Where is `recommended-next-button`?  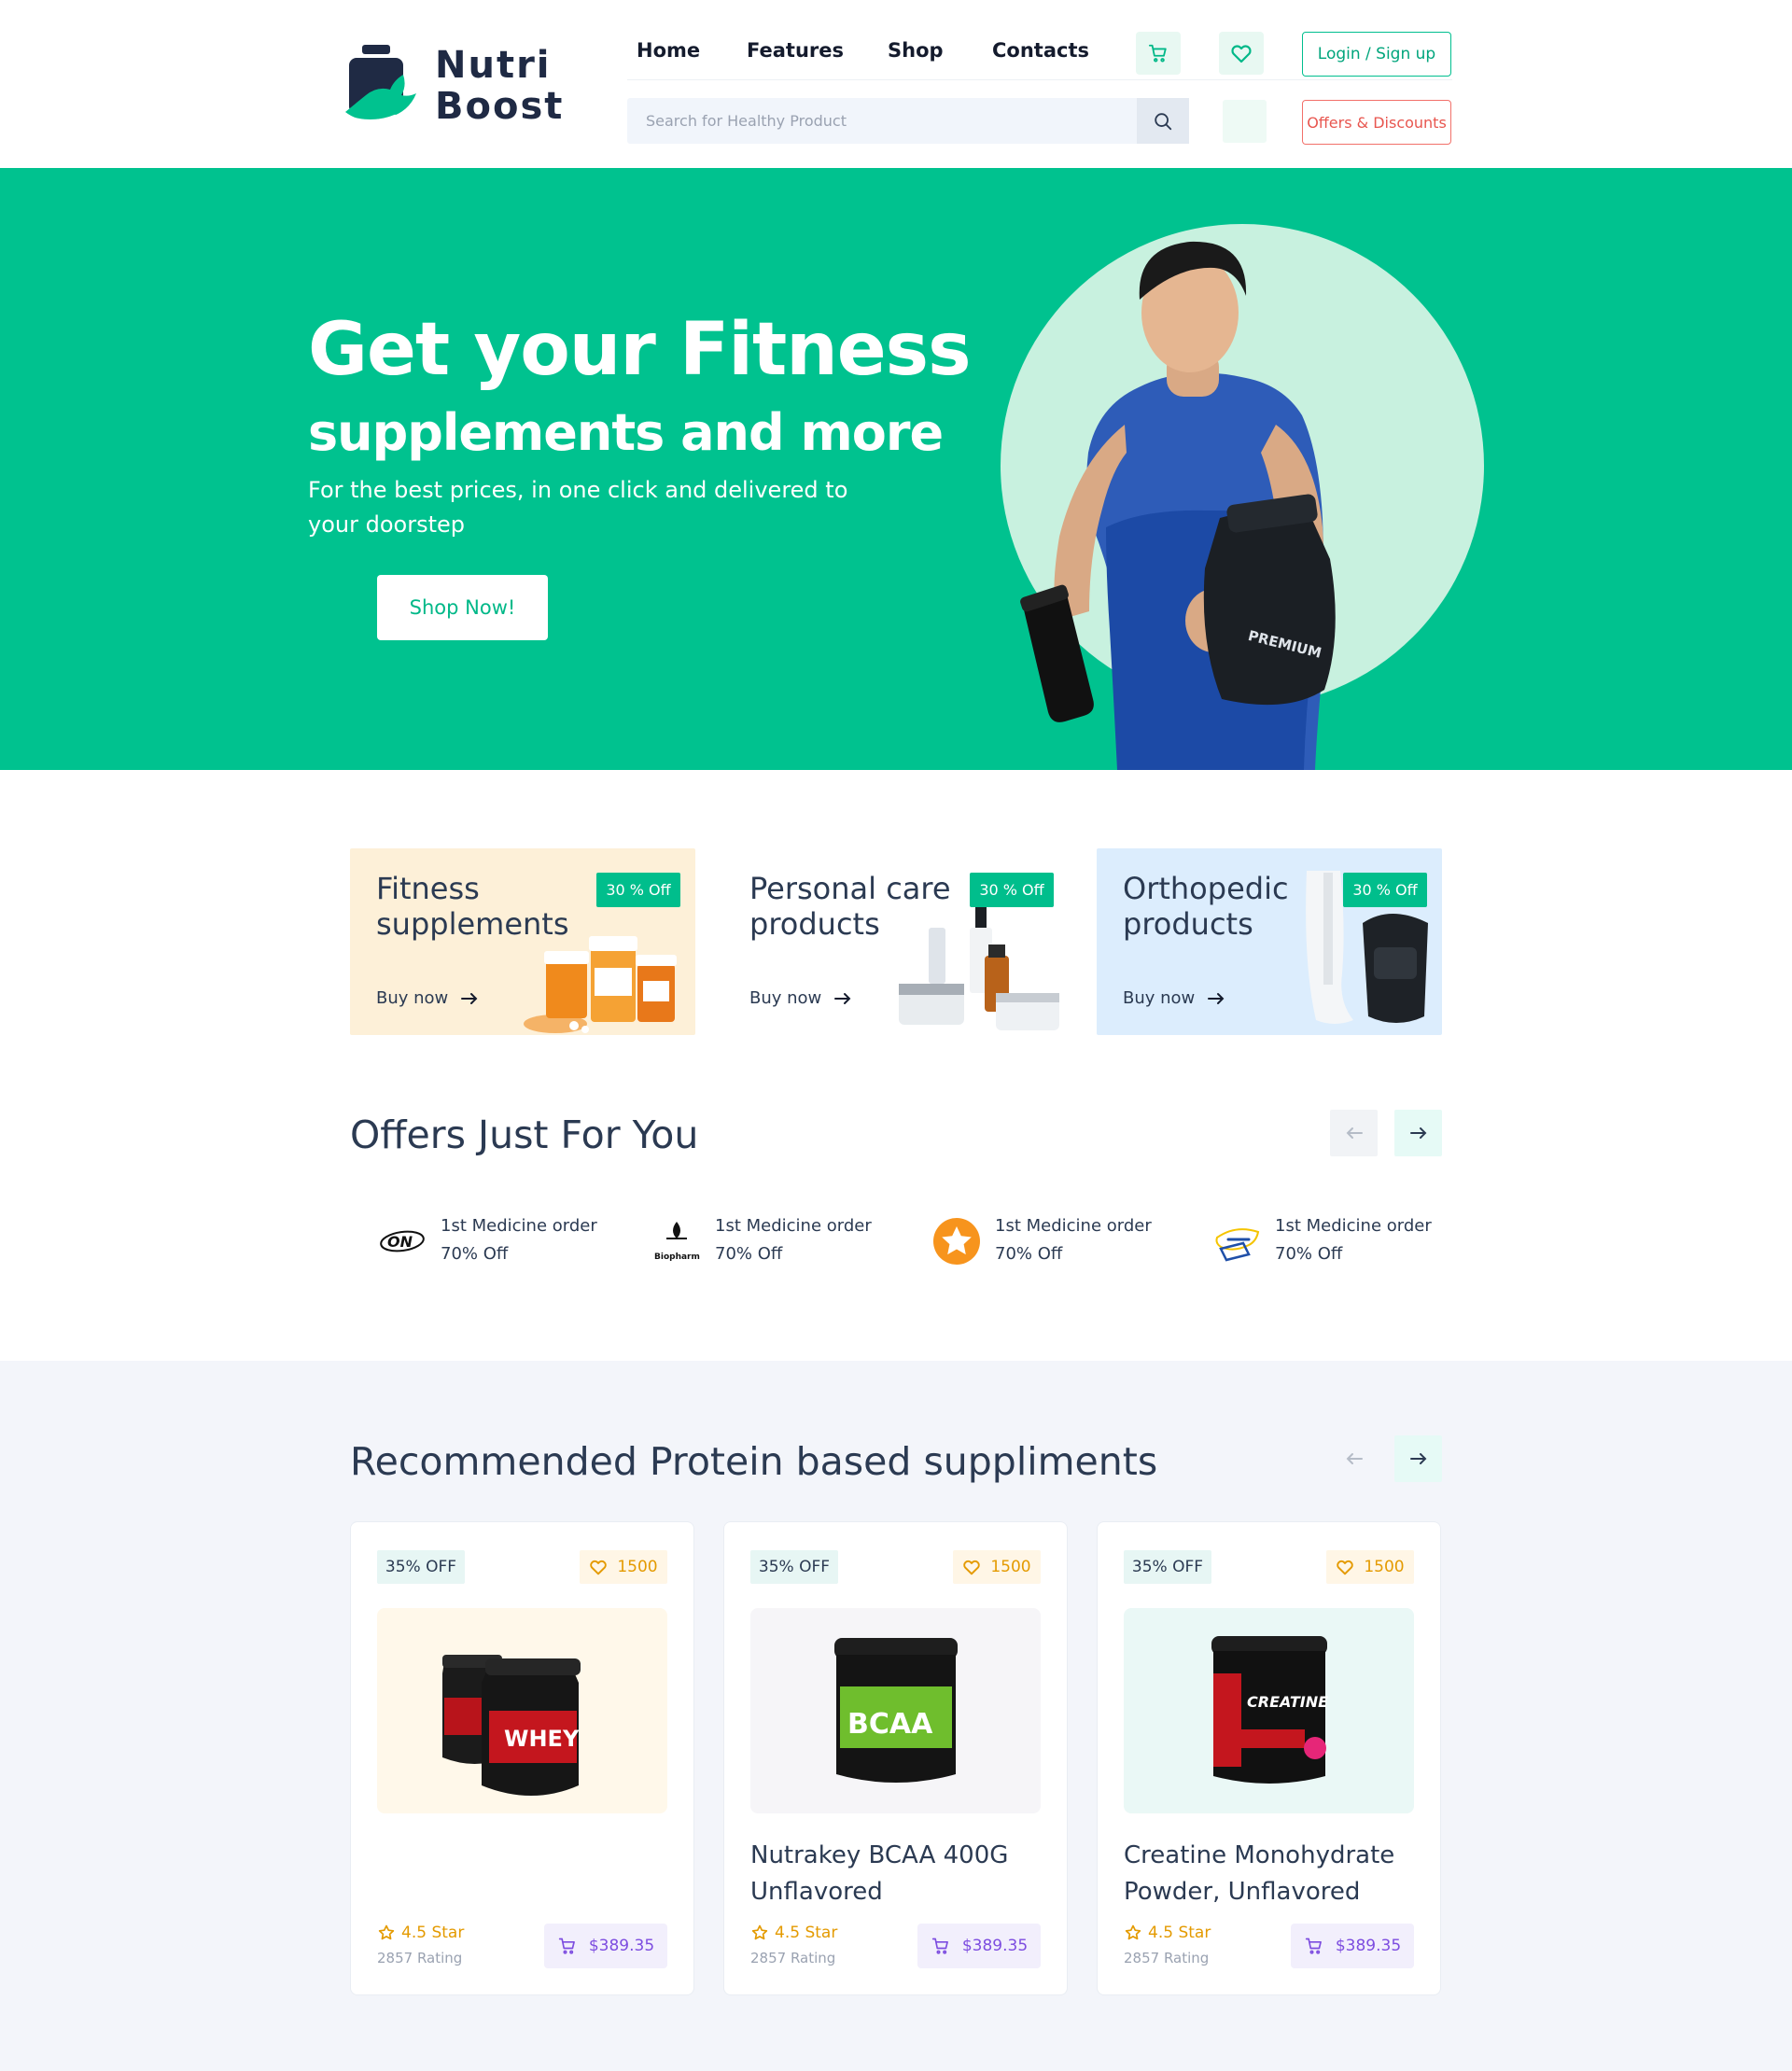 recommended-next-button is located at coordinates (1418, 1458).